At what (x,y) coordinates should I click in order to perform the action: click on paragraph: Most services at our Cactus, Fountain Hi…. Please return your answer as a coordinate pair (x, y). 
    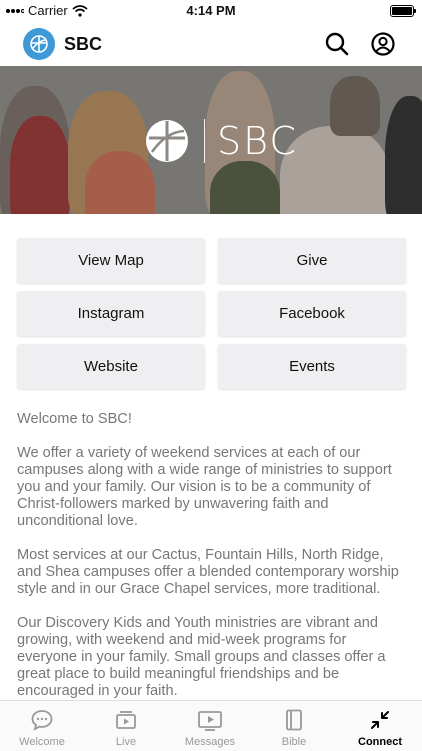
    Looking at the image, I should click on (208, 572).